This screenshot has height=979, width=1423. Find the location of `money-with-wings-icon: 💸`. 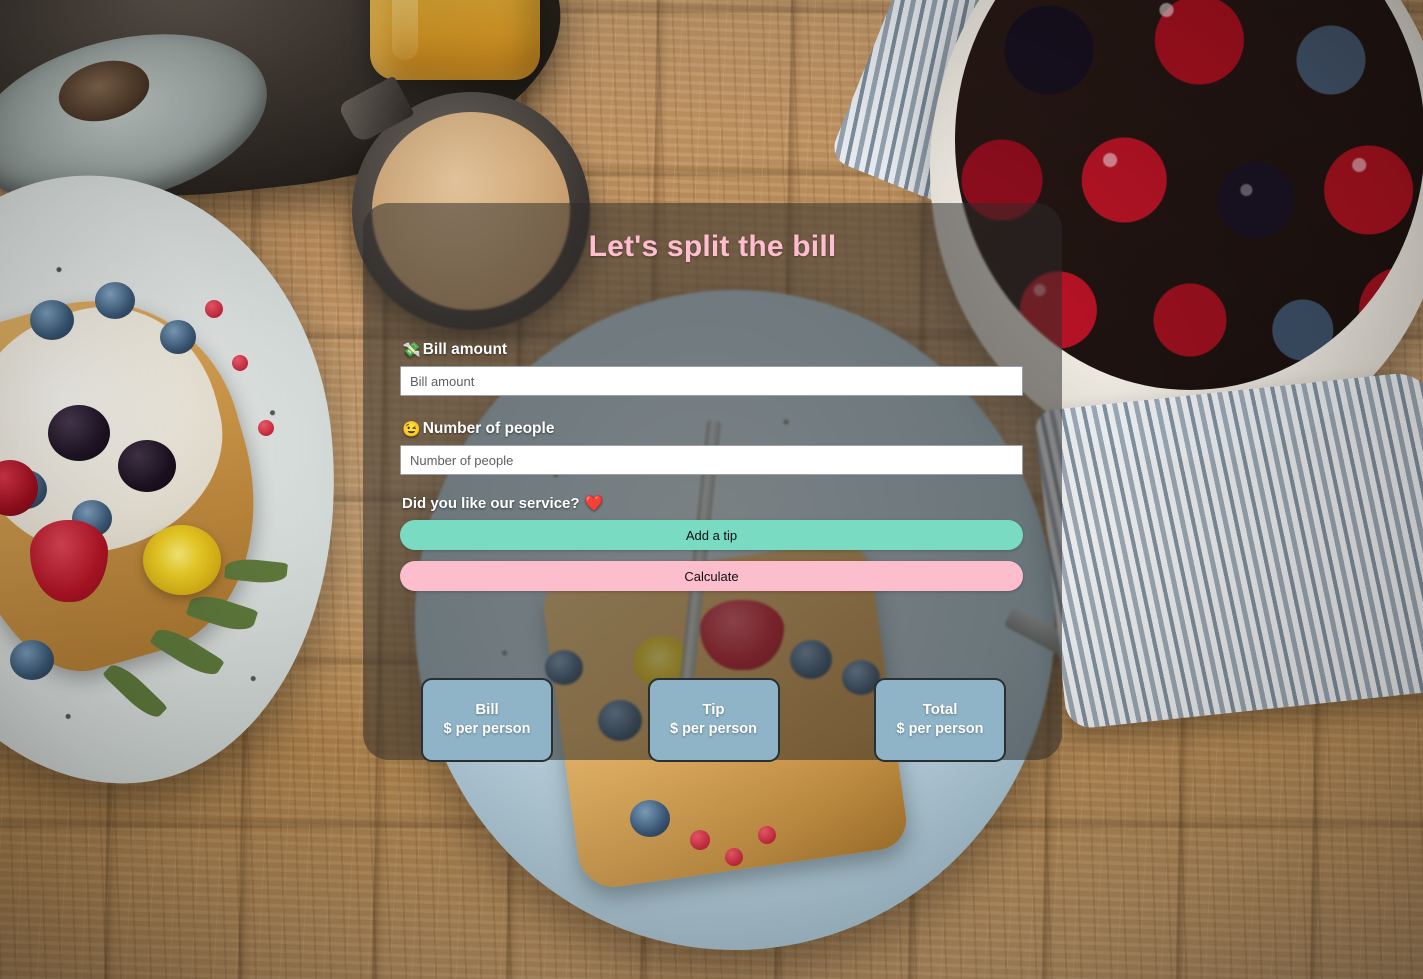

money-with-wings-icon: 💸 is located at coordinates (411, 350).